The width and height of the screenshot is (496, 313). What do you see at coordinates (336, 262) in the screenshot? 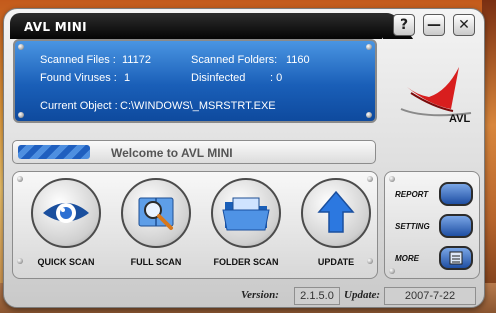
I see `update-label: UPDATE` at bounding box center [336, 262].